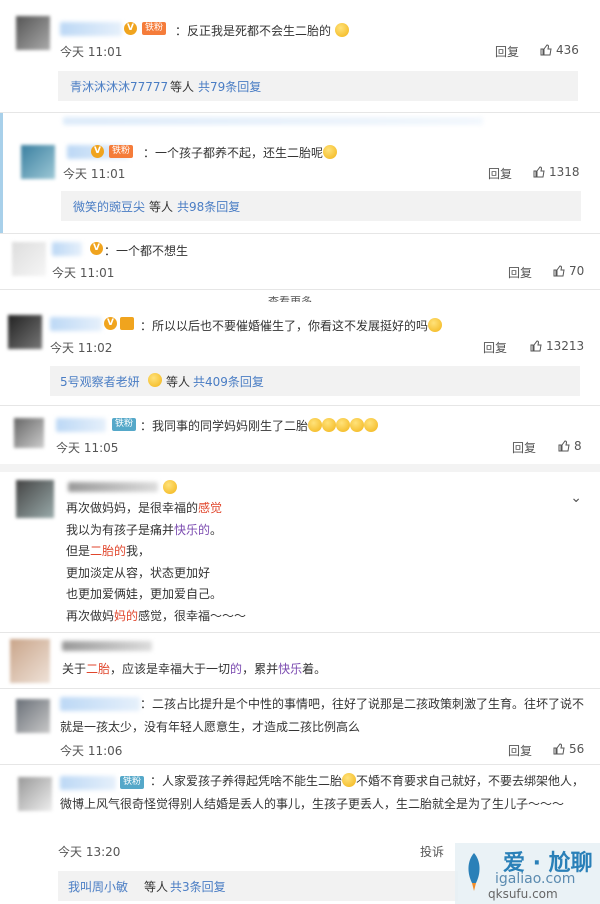 This screenshot has width=600, height=904. Describe the element at coordinates (233, 153) in the screenshot. I see `comment-text-content: ：一个孩子都养不起，还生二胎呢` at that location.